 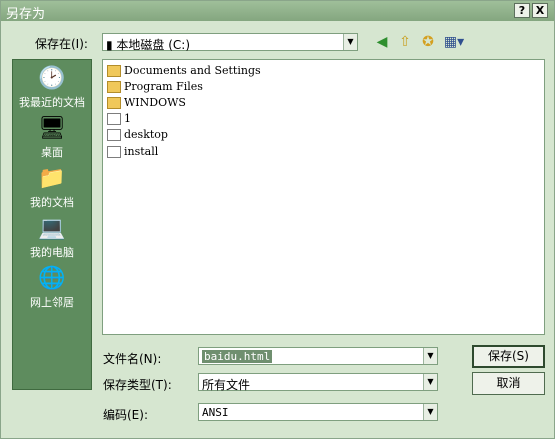 I want to click on encoding-label: 编码(E):, so click(x=125, y=415).